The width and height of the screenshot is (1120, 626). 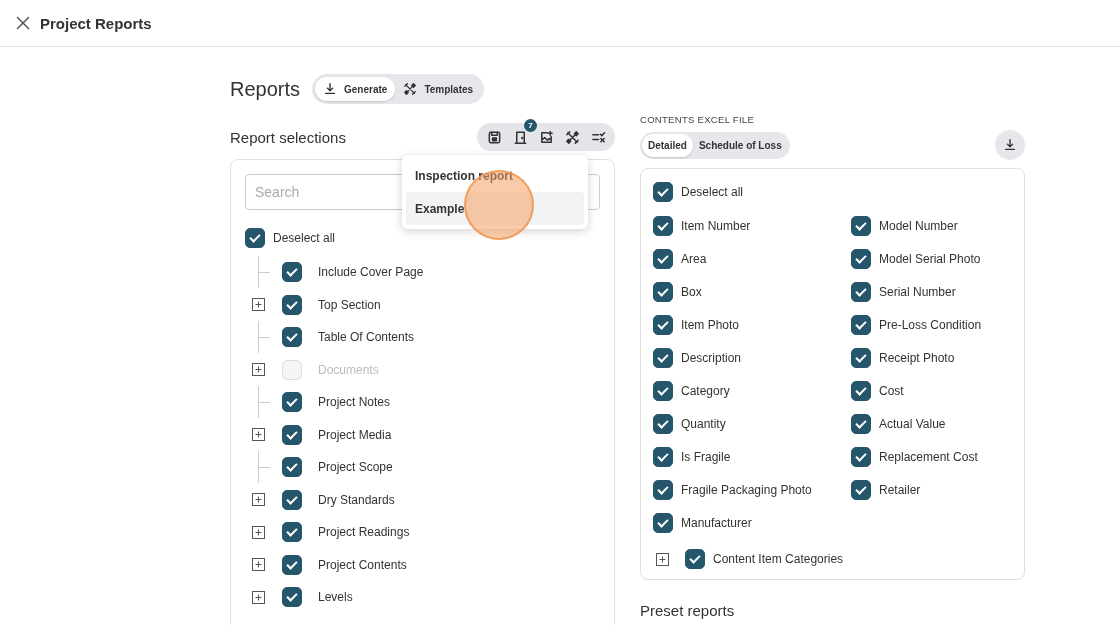 What do you see at coordinates (356, 499) in the screenshot?
I see `option-label: Dry Standards` at bounding box center [356, 499].